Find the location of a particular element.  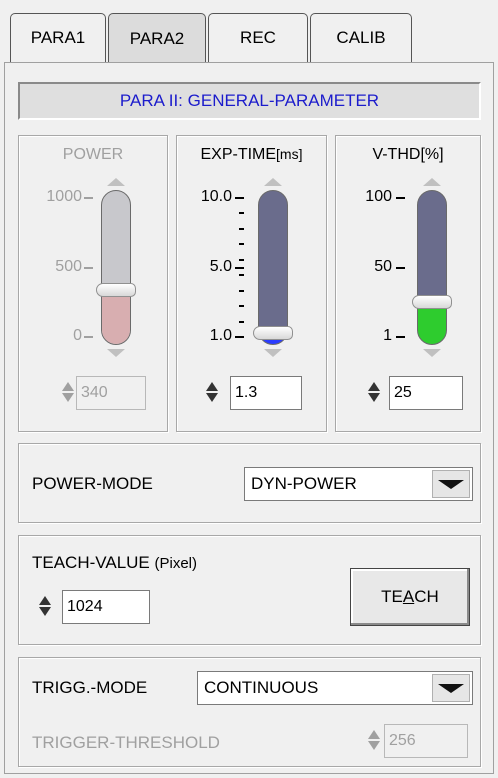

v-thd-title: V-THD[%] is located at coordinates (408, 154).